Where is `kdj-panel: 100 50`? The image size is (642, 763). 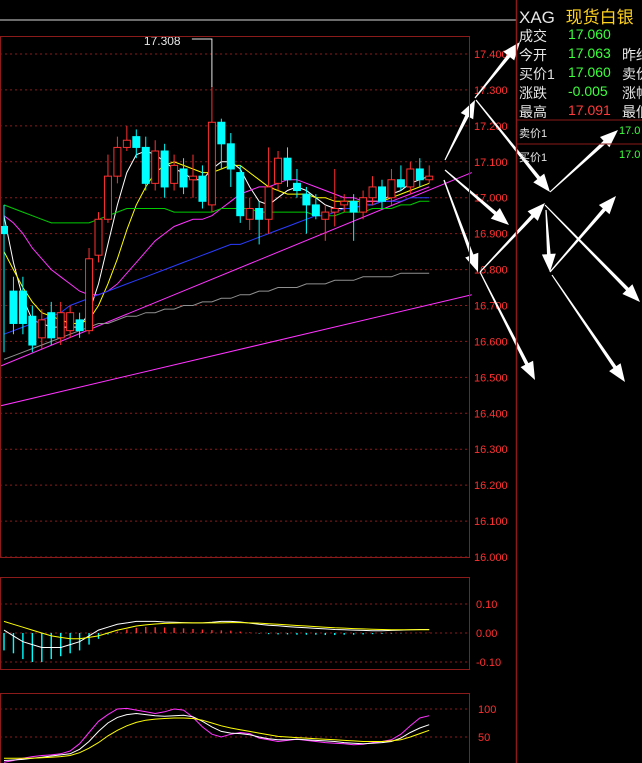 kdj-panel: 100 50 is located at coordinates (248, 733).